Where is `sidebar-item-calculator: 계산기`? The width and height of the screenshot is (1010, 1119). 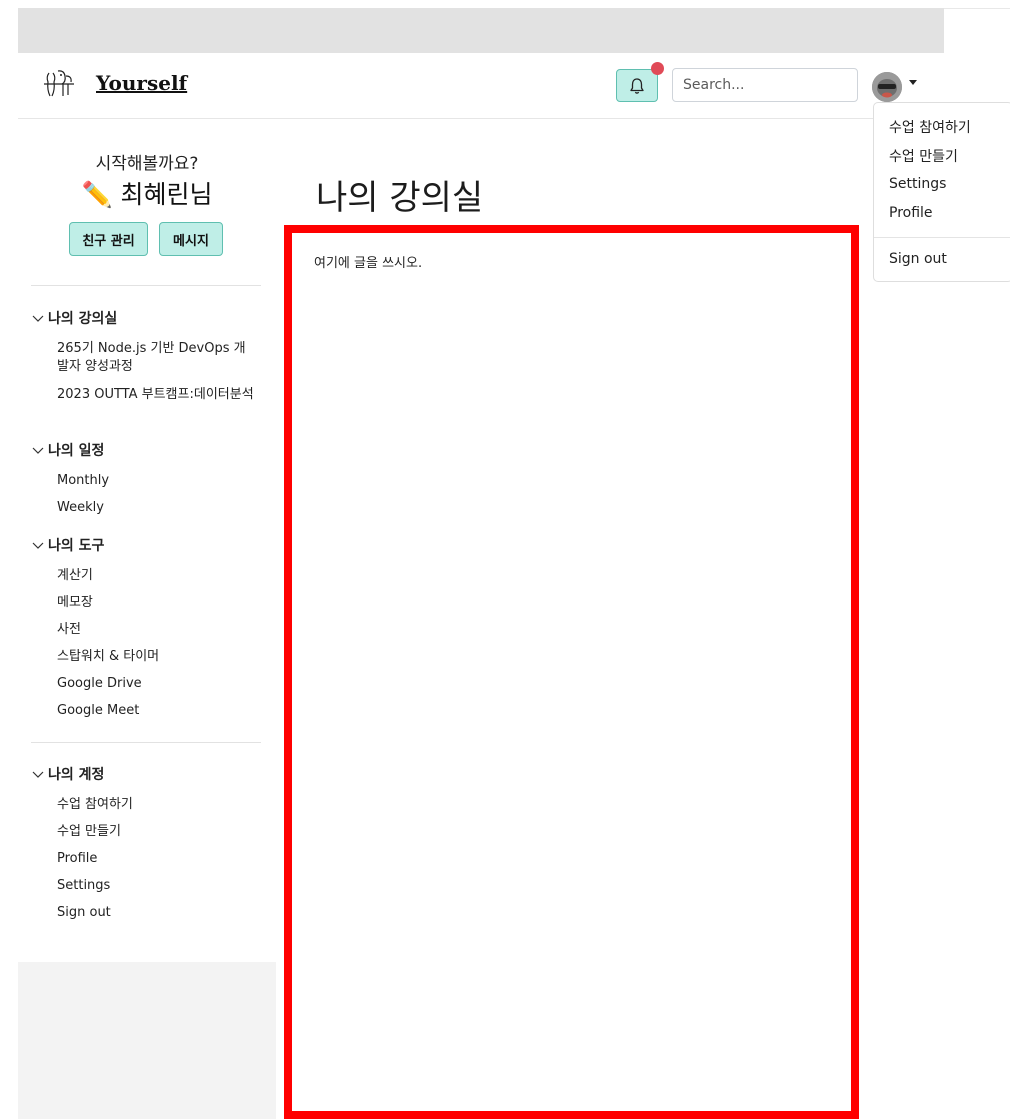 sidebar-item-calculator: 계산기 is located at coordinates (157, 576).